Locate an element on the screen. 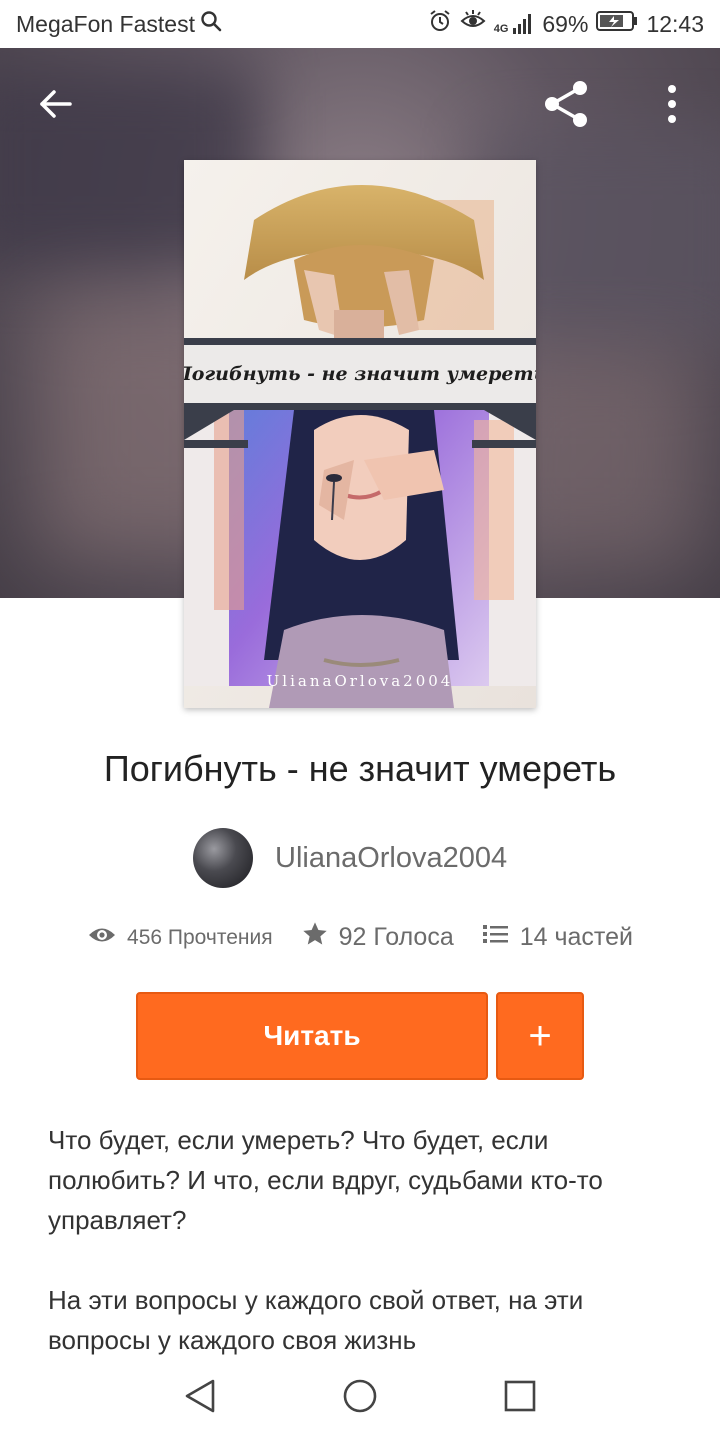  parts-stat: 14 частей is located at coordinates (557, 937).